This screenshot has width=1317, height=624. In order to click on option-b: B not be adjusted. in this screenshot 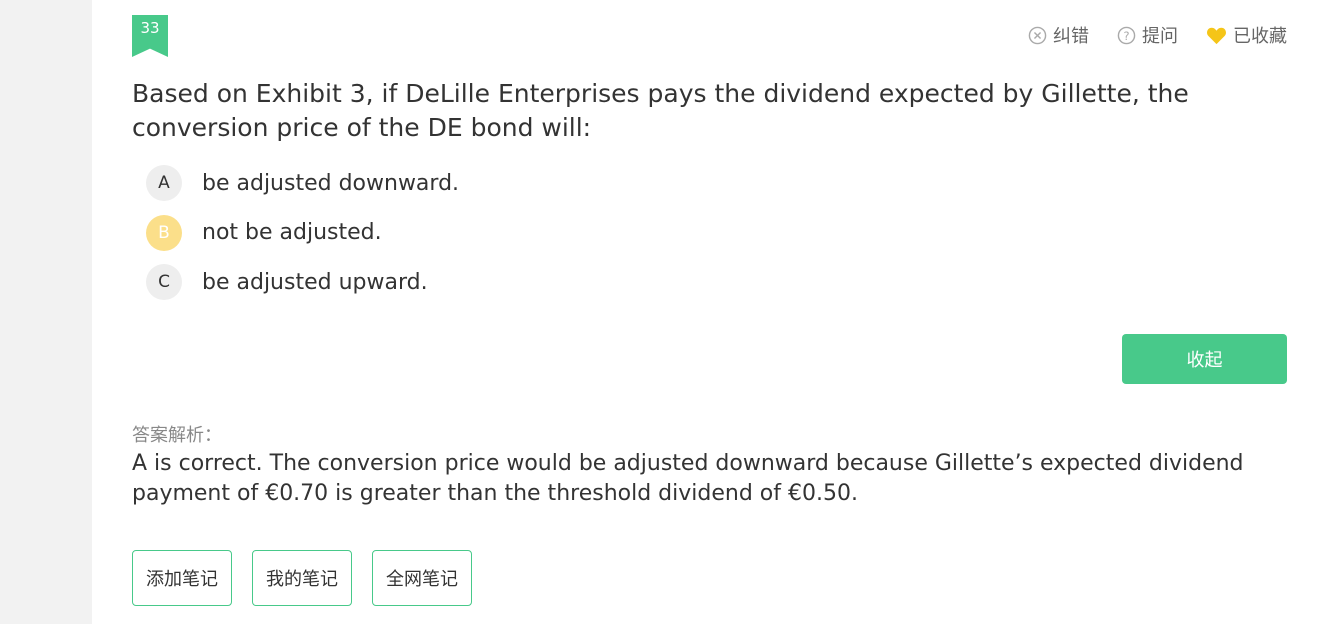, I will do `click(302, 232)`.